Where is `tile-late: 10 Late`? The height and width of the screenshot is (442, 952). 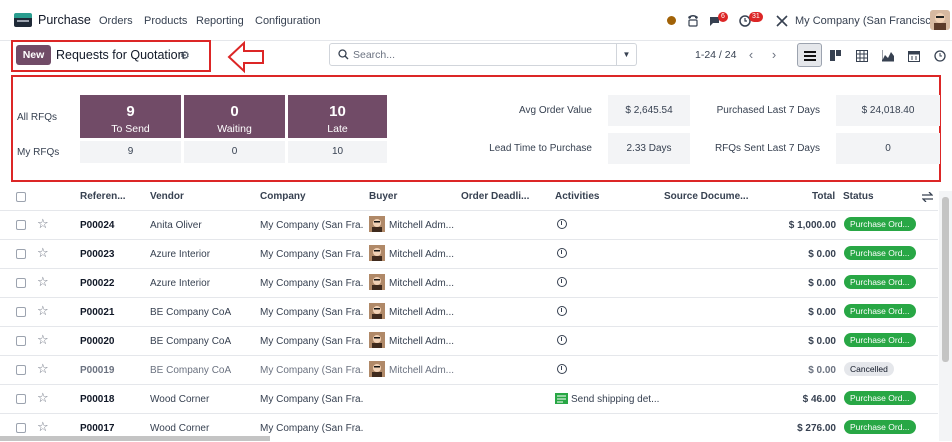 tile-late: 10 Late is located at coordinates (337, 116).